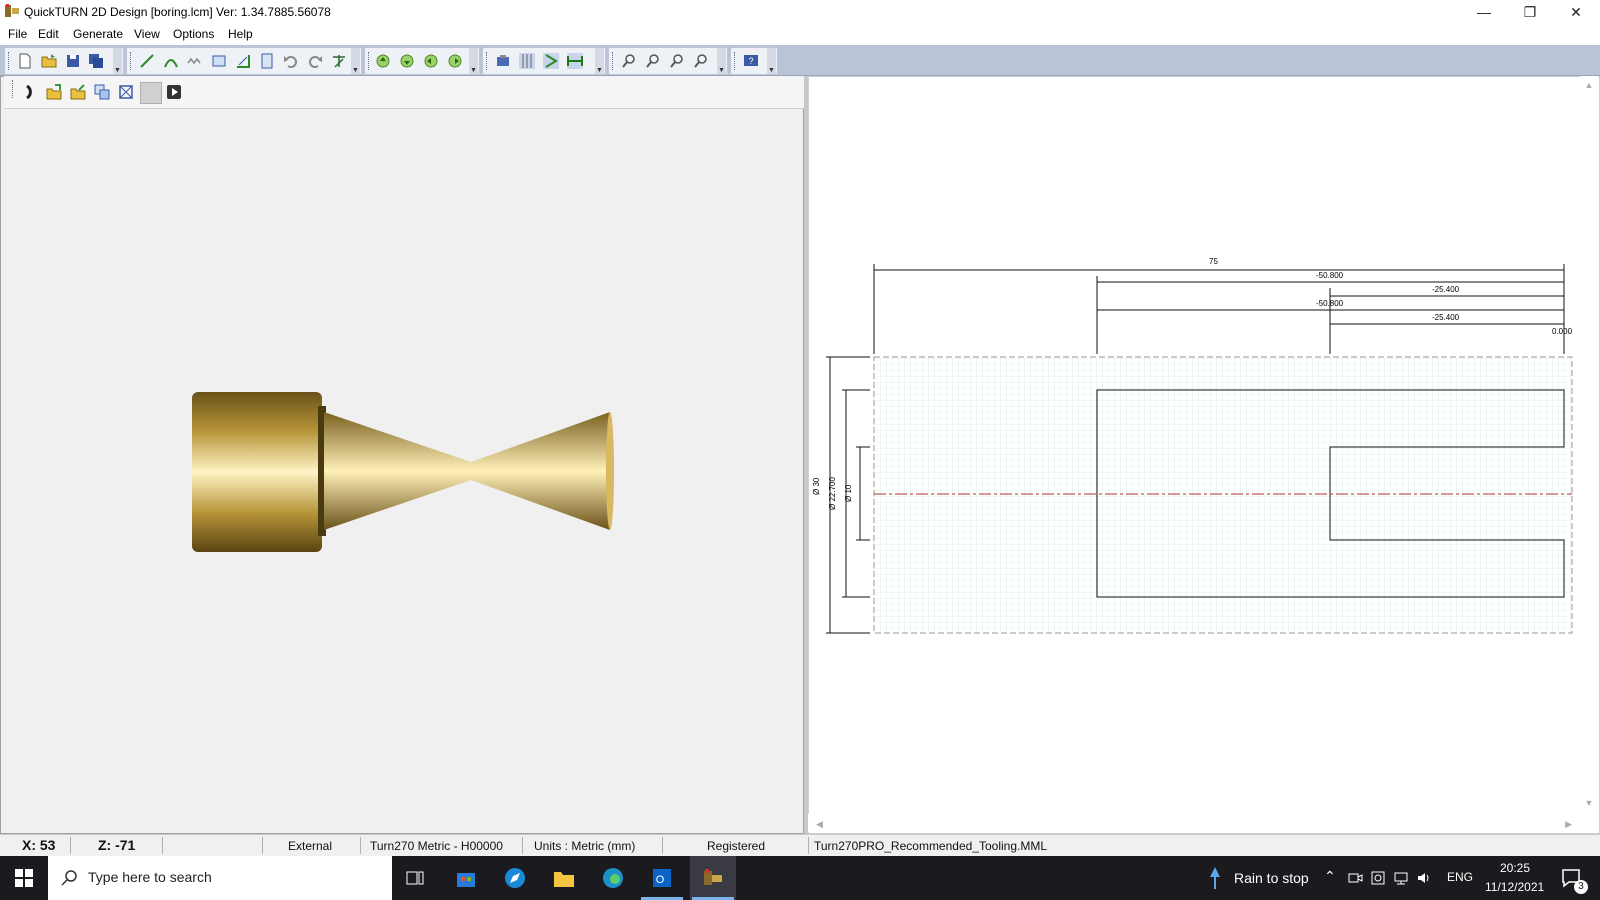 The image size is (1600, 900). Describe the element at coordinates (455, 61) in the screenshot. I see `move-right-icon` at that location.